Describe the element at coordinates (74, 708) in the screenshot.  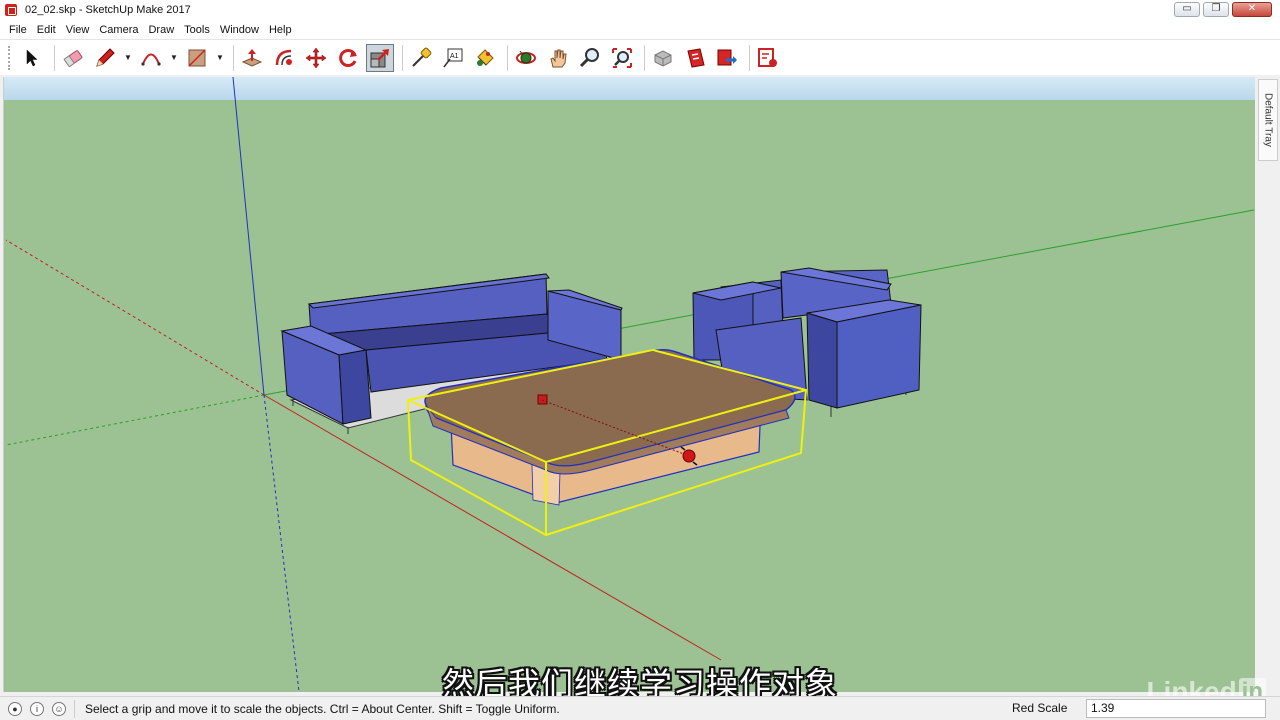
I see `status-separator` at that location.